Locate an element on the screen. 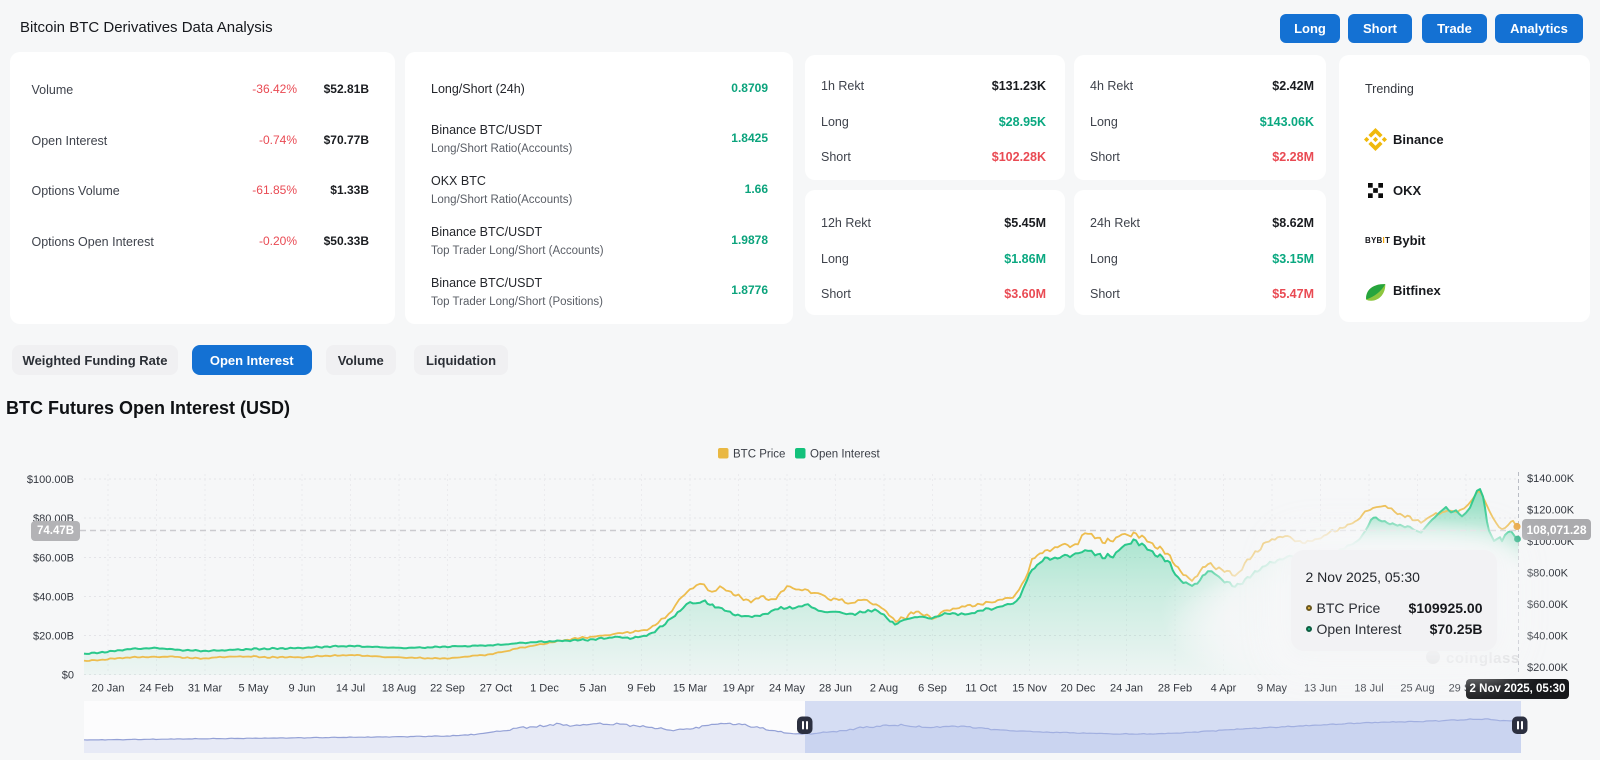  svg-text: 27 Oct is located at coordinates (496, 689).